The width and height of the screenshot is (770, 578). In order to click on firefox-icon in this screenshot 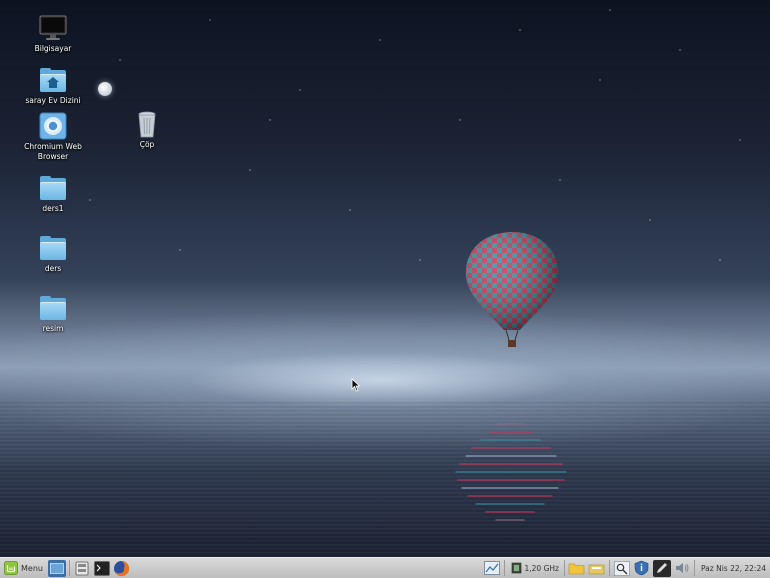, I will do `click(122, 568)`.